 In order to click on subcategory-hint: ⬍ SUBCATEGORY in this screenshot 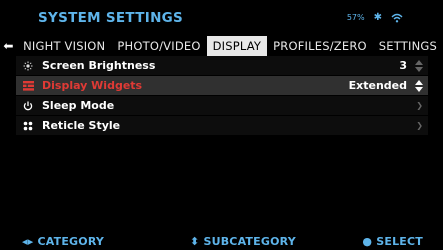, I will do `click(243, 241)`.